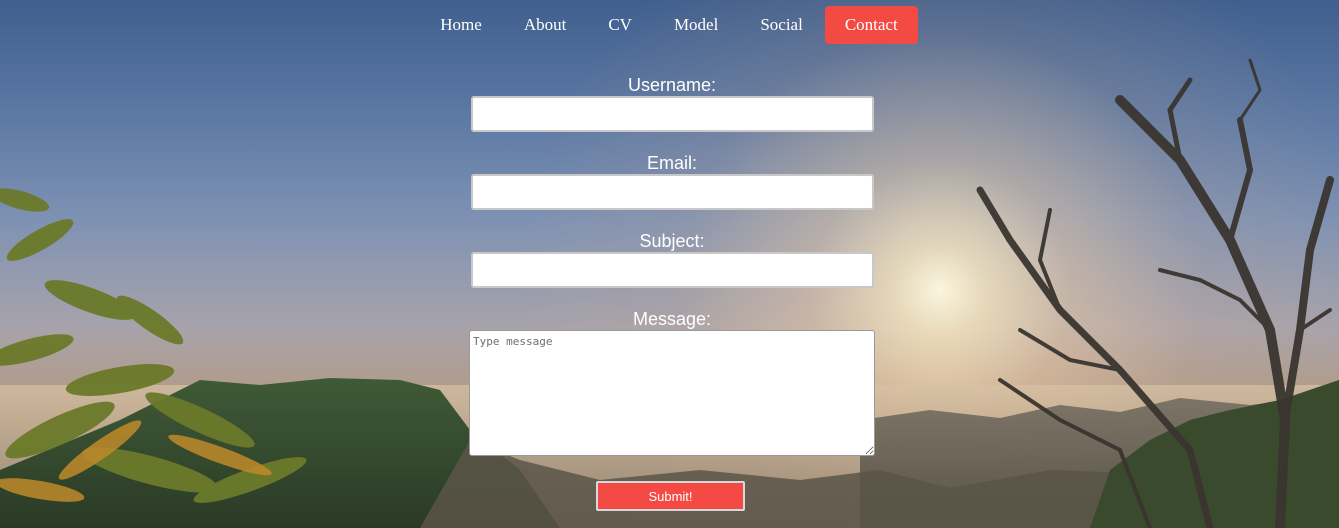 This screenshot has width=1339, height=528. I want to click on nav-link-social: Social, so click(781, 25).